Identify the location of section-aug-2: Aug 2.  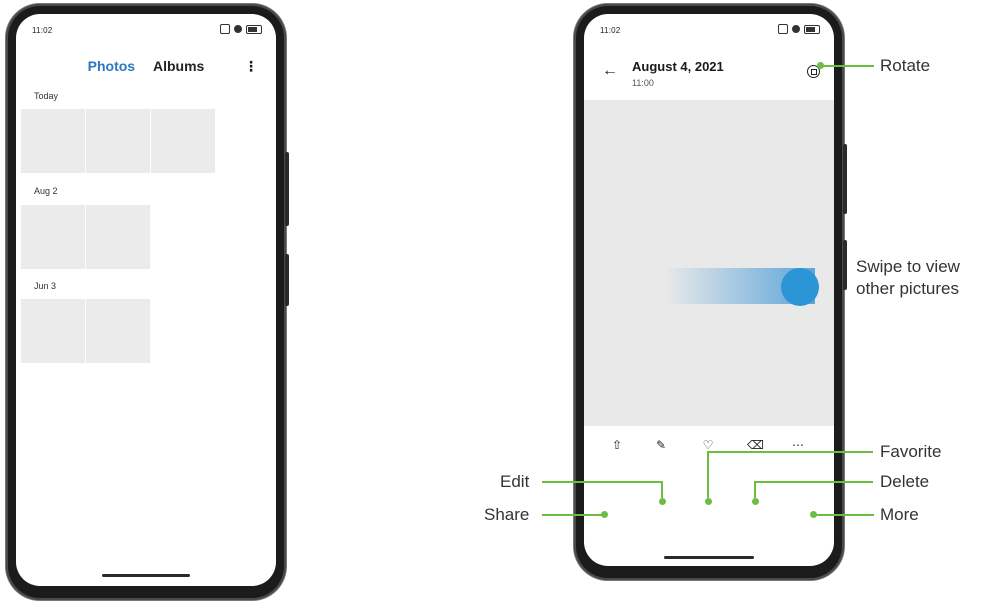
(46, 191).